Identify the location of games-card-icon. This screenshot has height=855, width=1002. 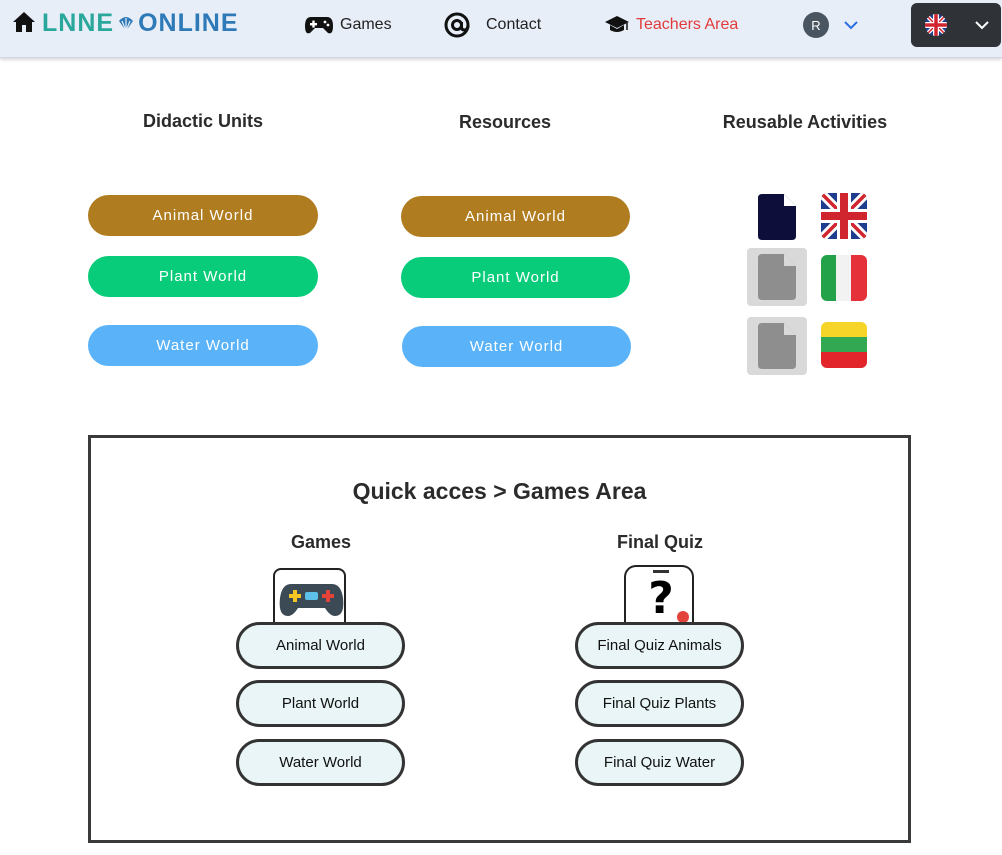
(309, 596).